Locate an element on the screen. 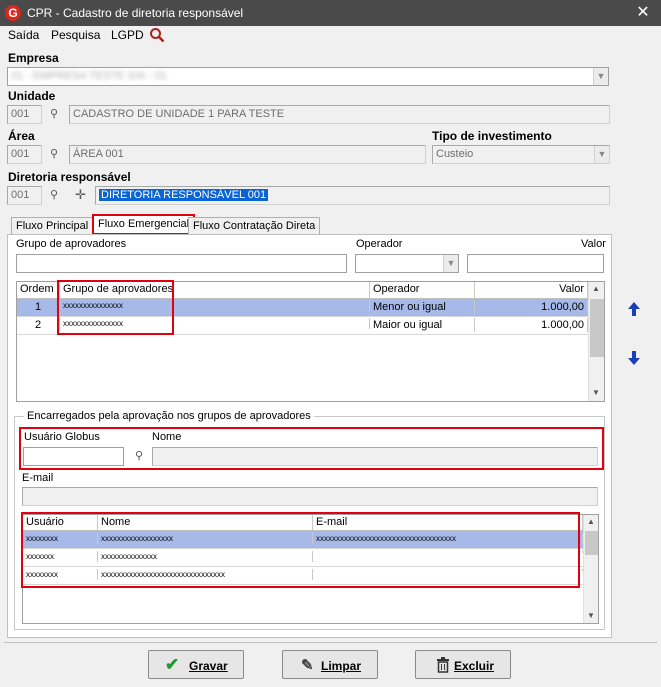 Image resolution: width=661 pixels, height=687 pixels. tab-fluxo-contratacao-direta: Fluxo Contratação Direta is located at coordinates (254, 226).